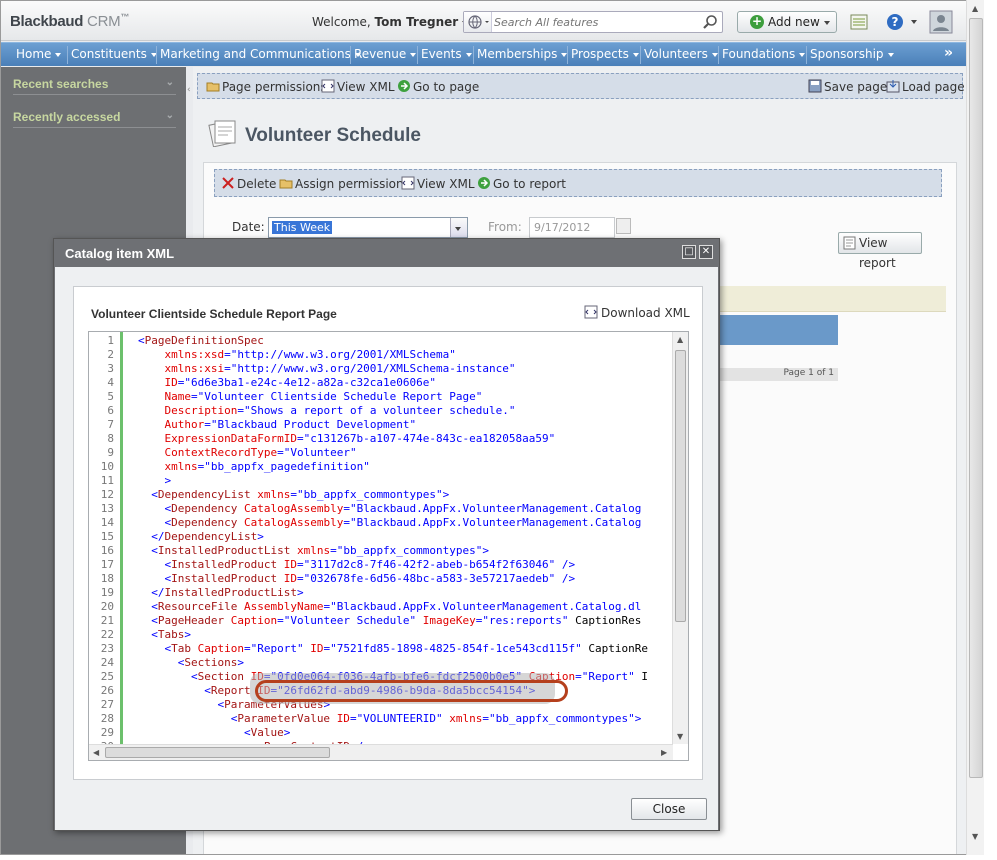  I want to click on code-line: <Tabs>, so click(171, 634).